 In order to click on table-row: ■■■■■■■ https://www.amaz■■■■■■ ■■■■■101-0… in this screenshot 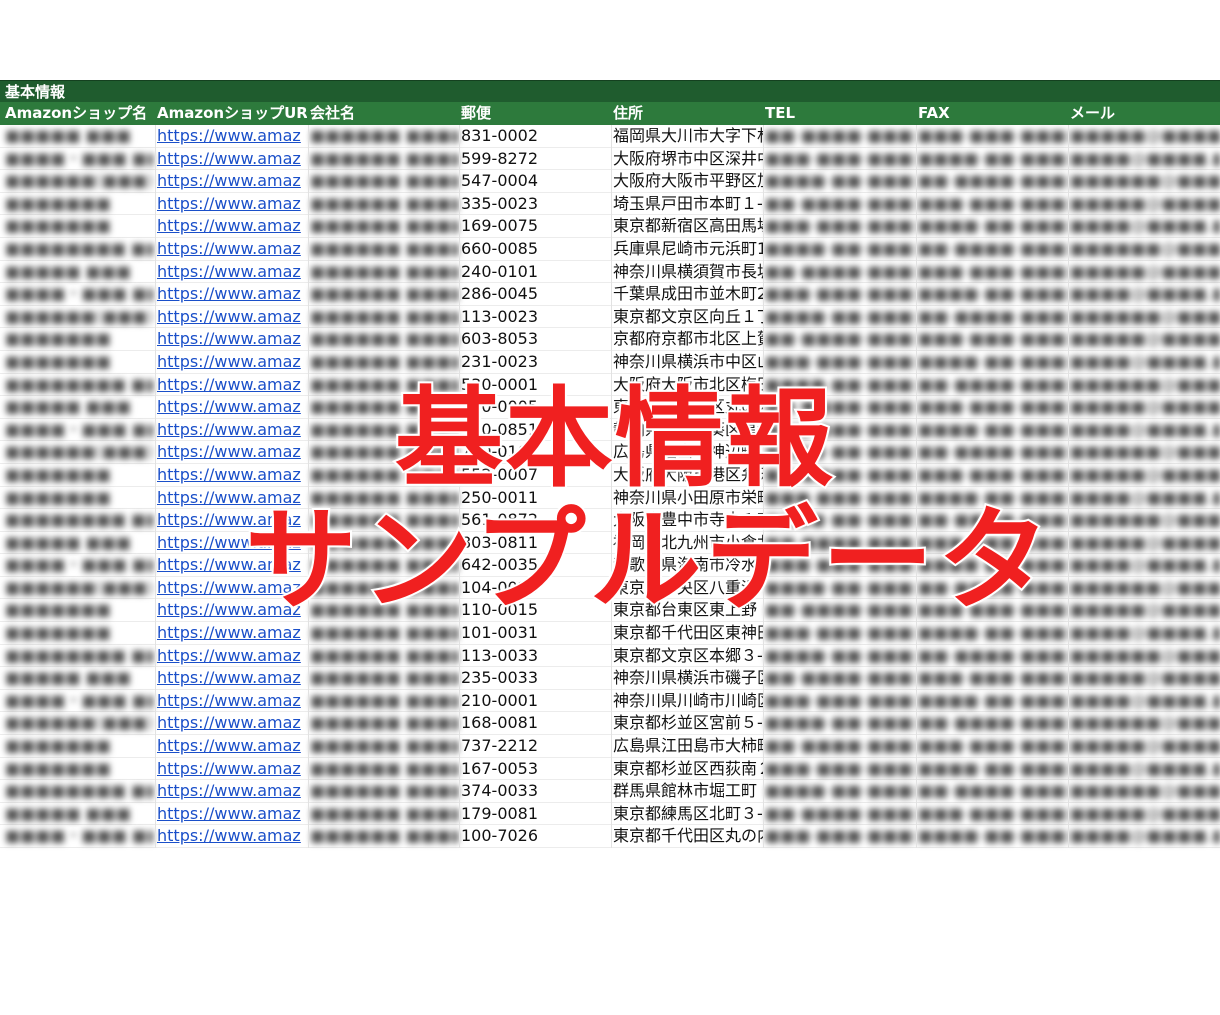, I will do `click(610, 633)`.